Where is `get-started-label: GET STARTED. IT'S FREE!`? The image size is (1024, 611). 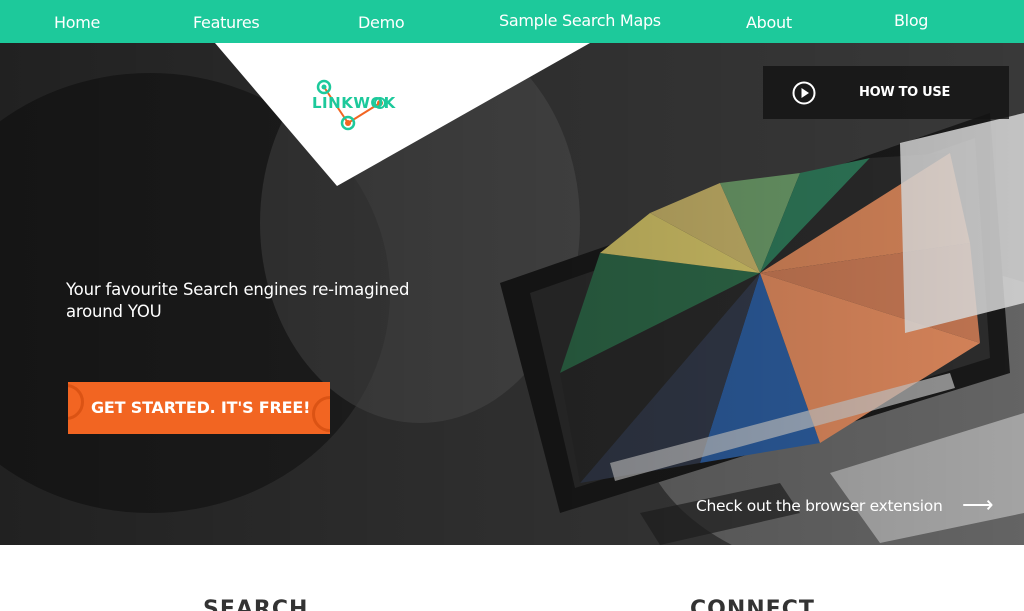 get-started-label: GET STARTED. IT'S FREE! is located at coordinates (201, 407).